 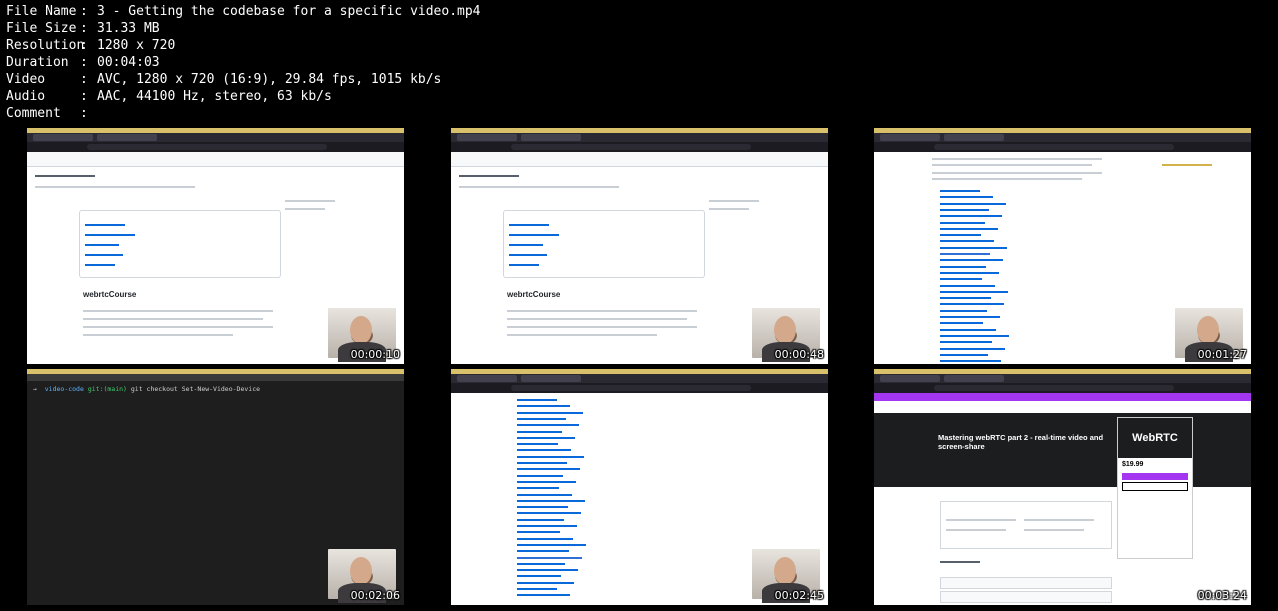 I want to click on github-header, so click(x=215, y=159).